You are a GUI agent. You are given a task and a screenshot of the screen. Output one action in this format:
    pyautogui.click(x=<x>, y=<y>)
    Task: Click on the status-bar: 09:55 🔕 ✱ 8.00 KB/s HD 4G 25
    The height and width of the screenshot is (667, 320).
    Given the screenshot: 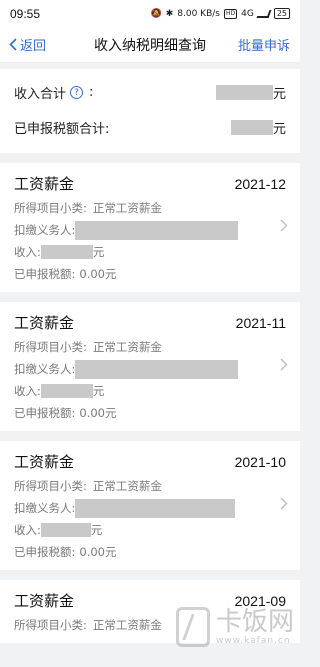 What is the action you would take?
    pyautogui.click(x=150, y=13)
    